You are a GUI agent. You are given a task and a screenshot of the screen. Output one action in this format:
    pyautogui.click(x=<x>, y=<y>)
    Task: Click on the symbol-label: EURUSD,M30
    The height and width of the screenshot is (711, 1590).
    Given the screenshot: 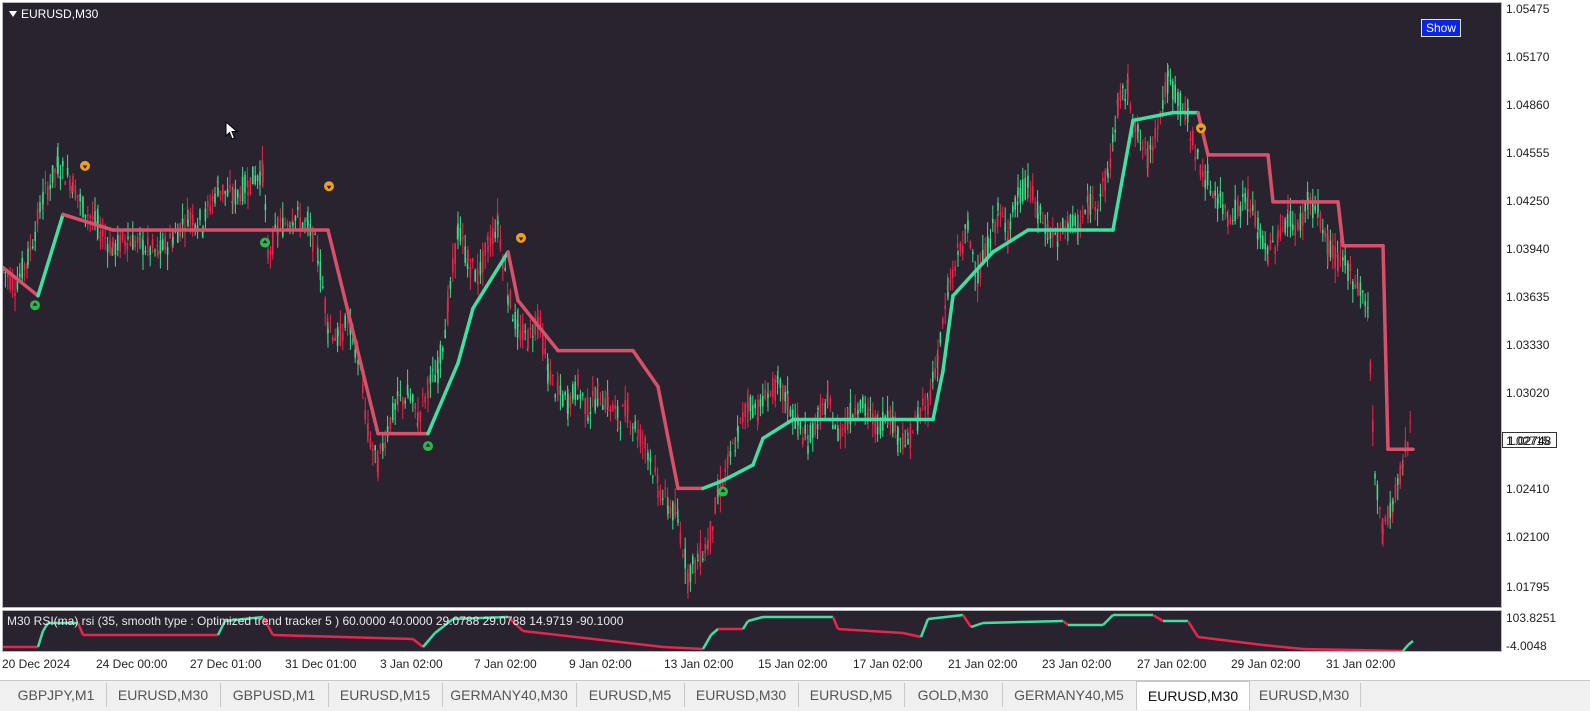 What is the action you would take?
    pyautogui.click(x=53, y=14)
    